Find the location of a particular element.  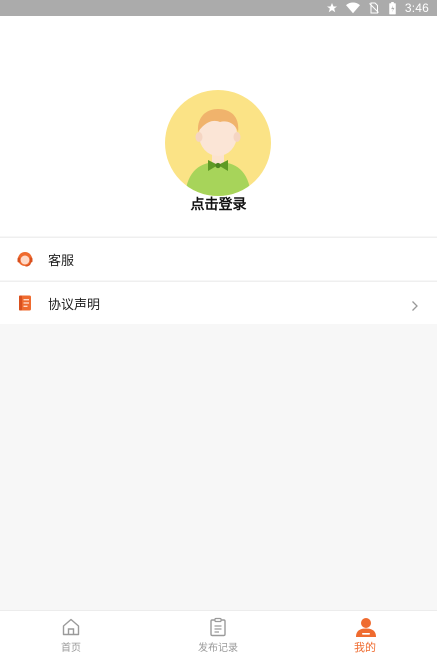

nav-tab-label: 发布记录 is located at coordinates (218, 648).